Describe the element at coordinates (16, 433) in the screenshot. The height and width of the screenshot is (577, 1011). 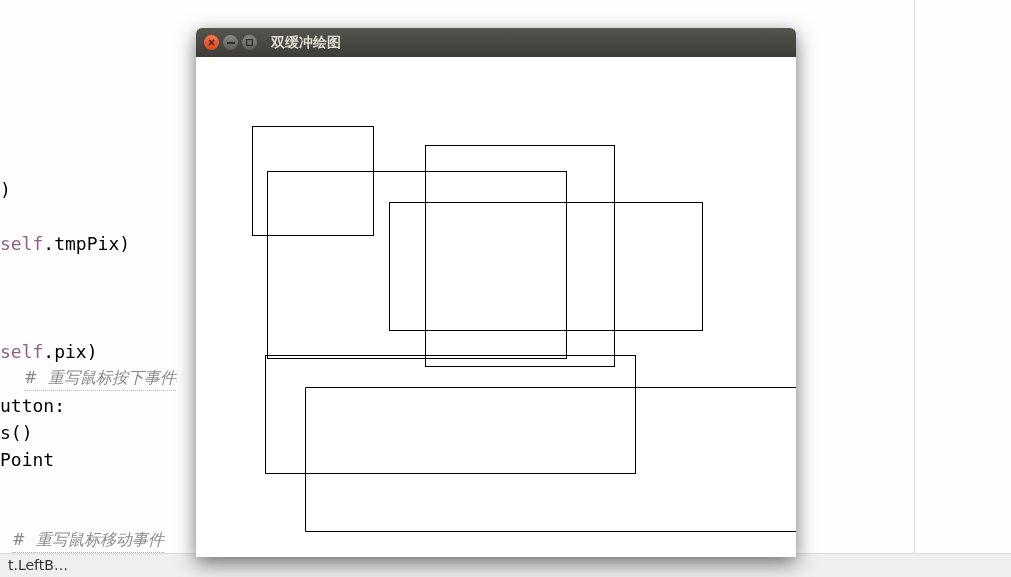
I see `code-line: s()` at that location.